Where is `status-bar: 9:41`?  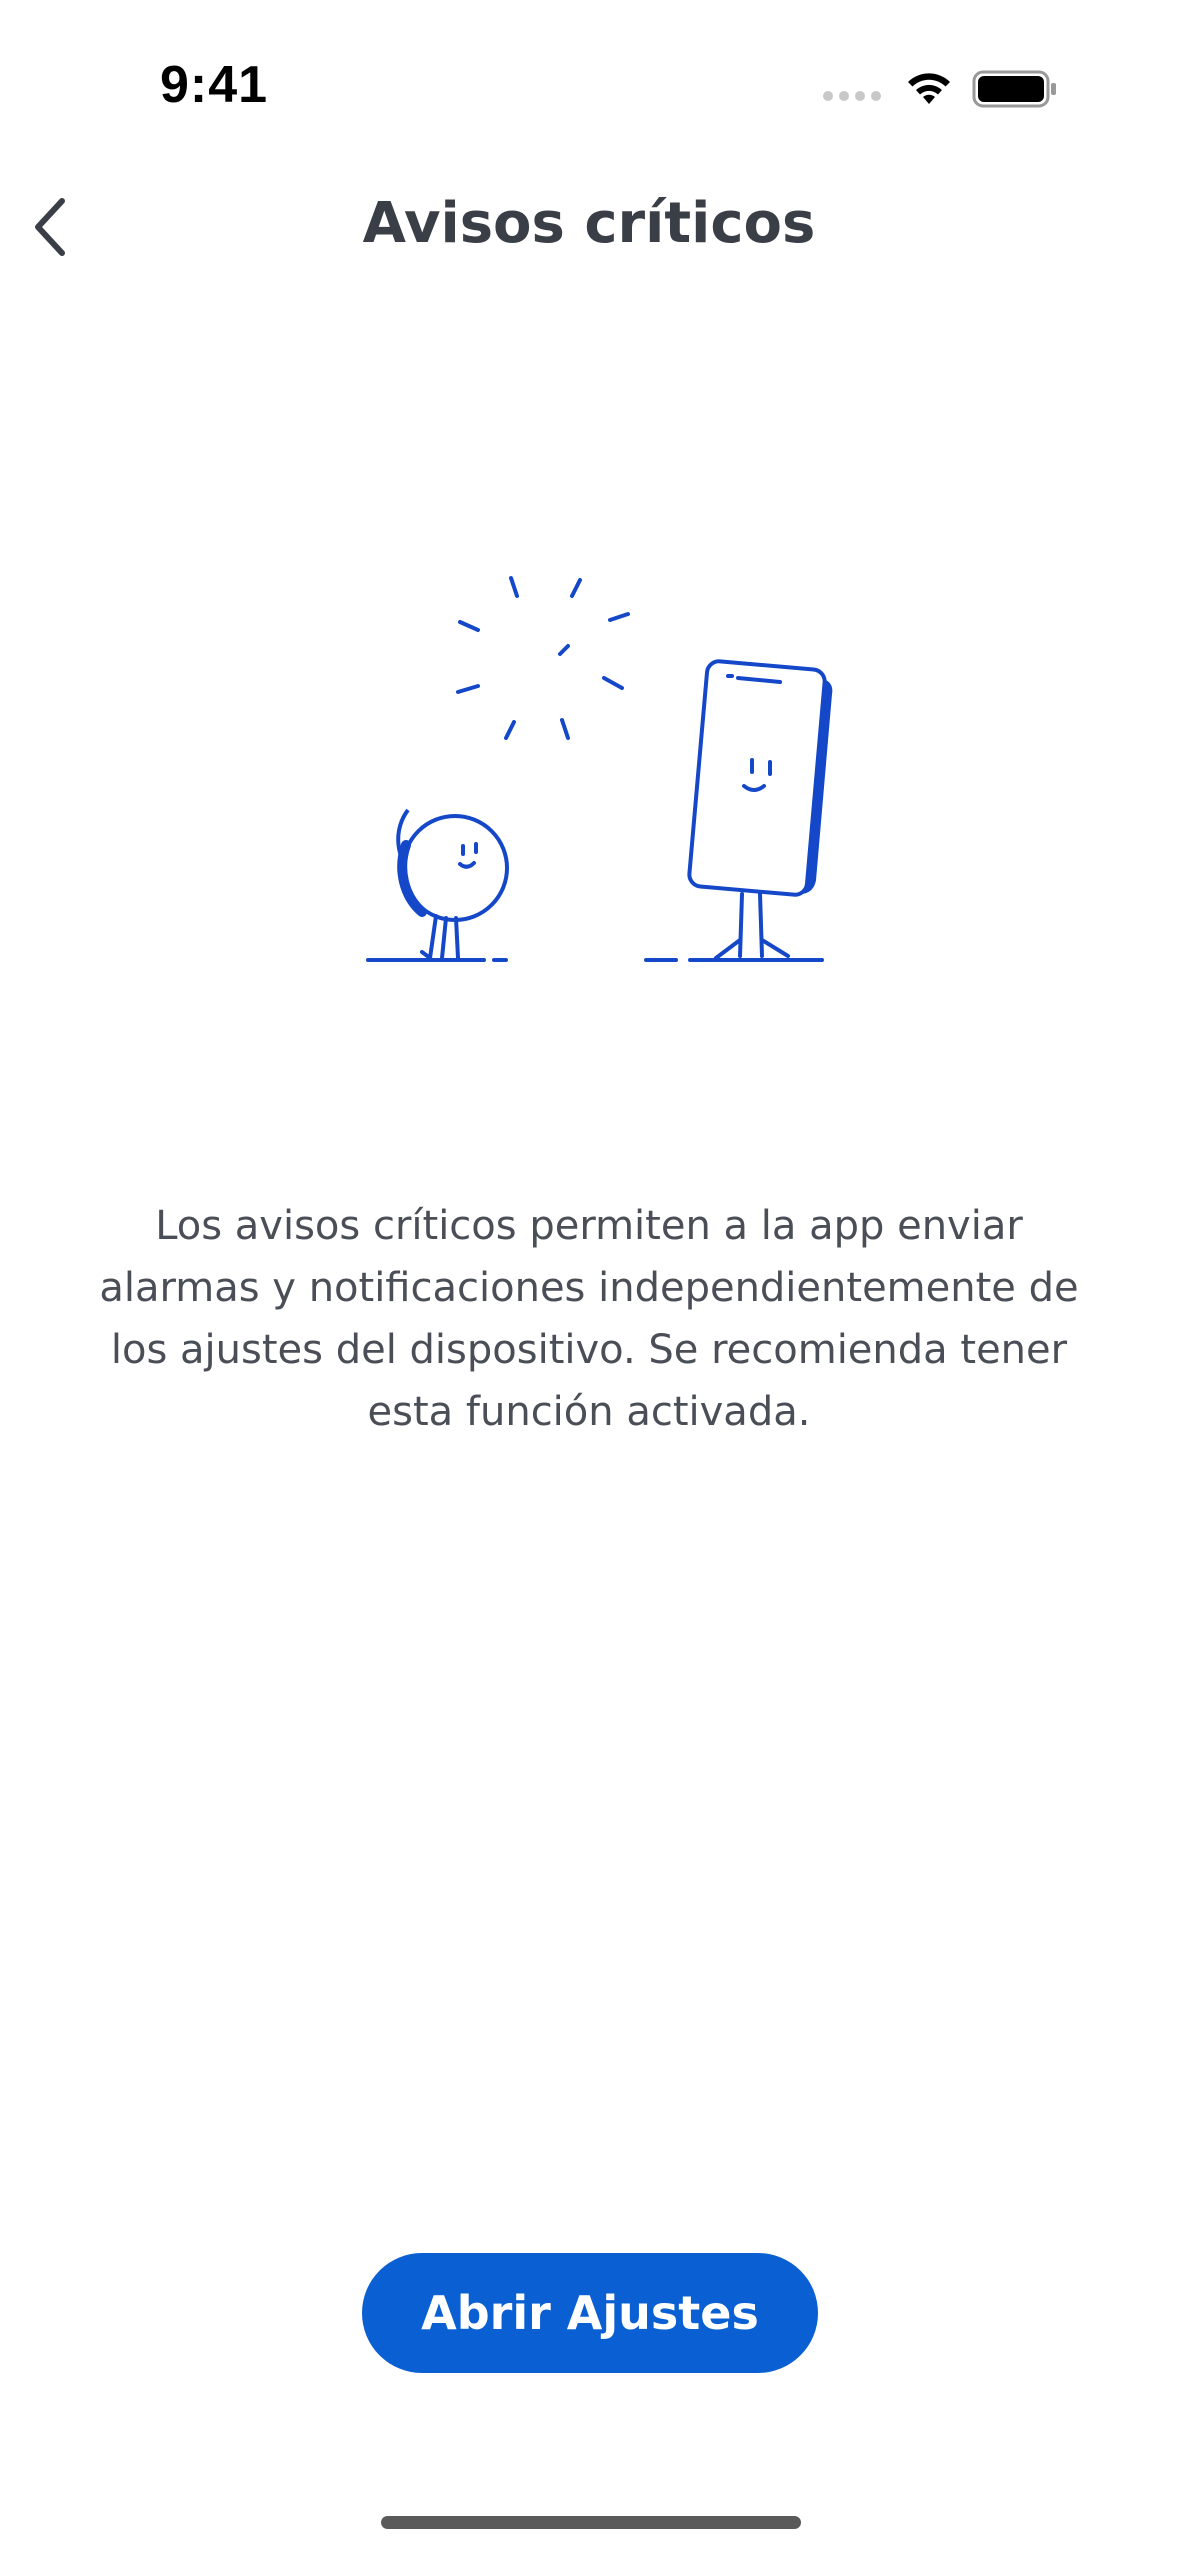 status-bar: 9:41 is located at coordinates (589, 87).